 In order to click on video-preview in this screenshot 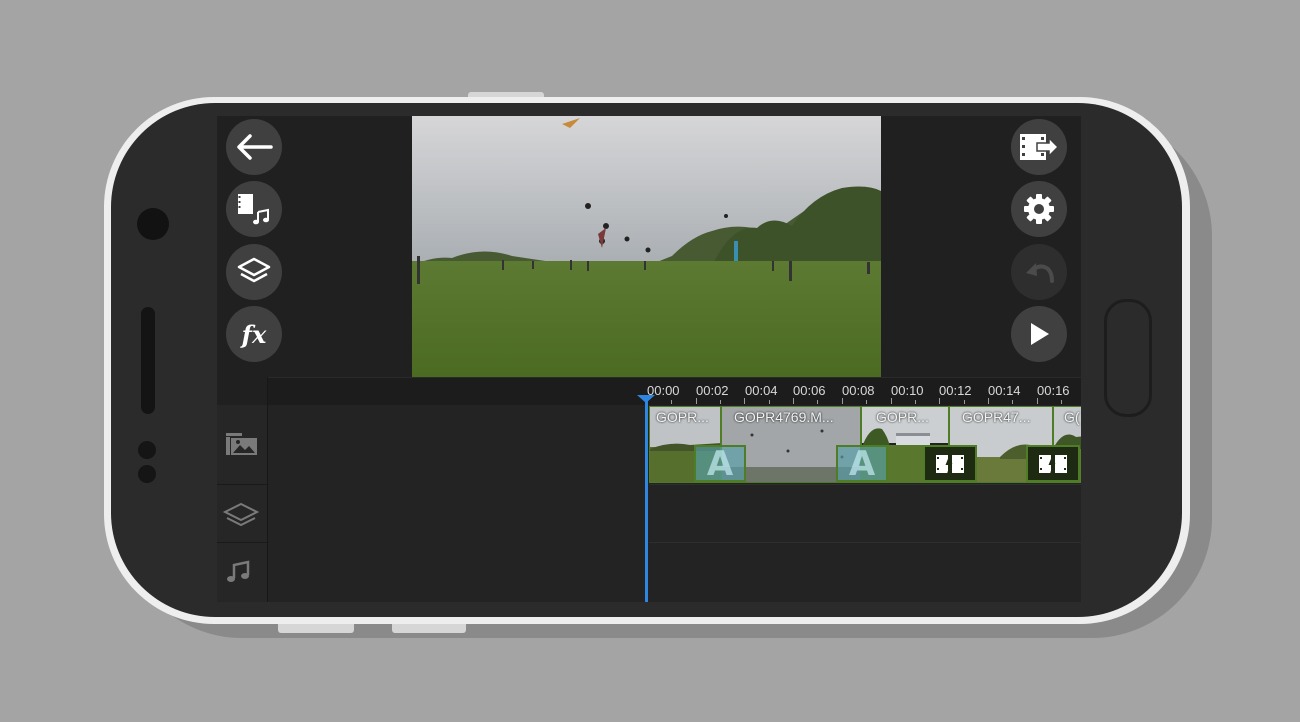, I will do `click(646, 246)`.